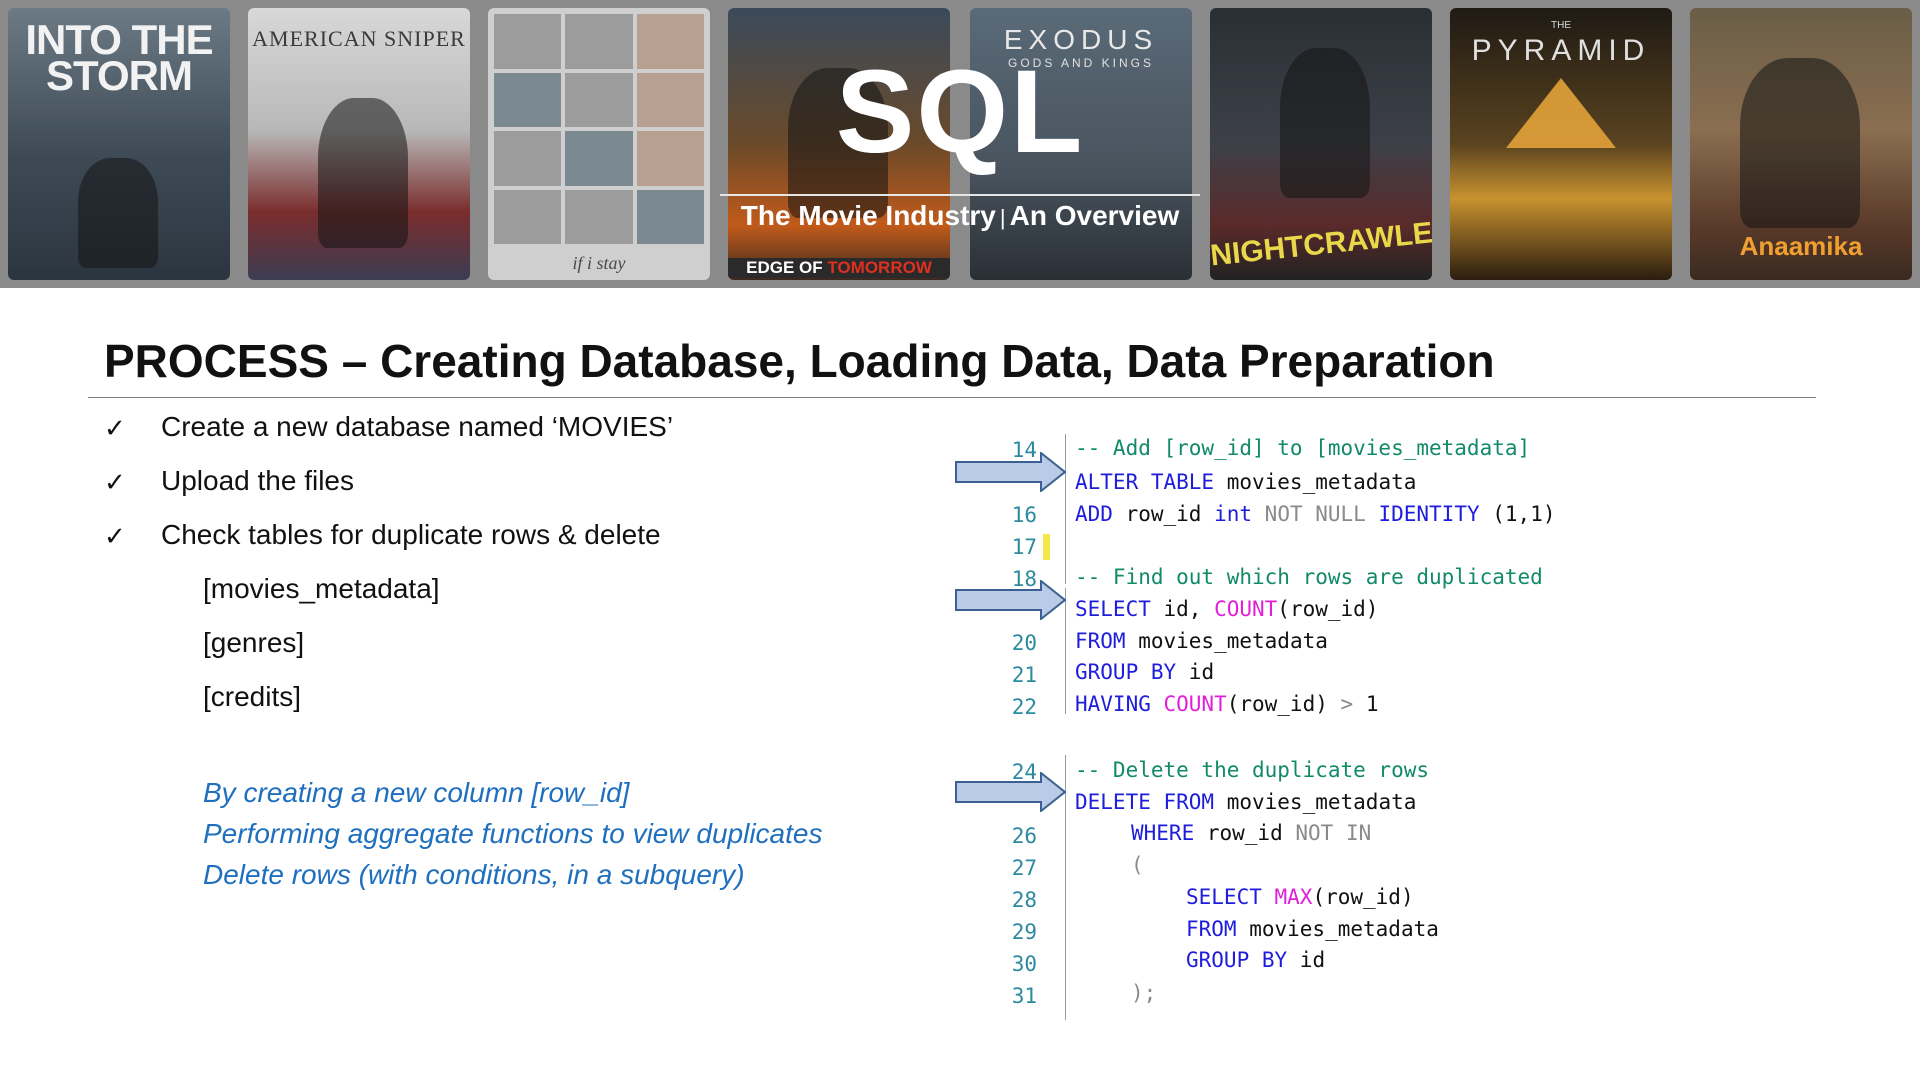 The height and width of the screenshot is (1080, 1920). What do you see at coordinates (1251, 833) in the screenshot?
I see `code-line: WHERE row_id NOT IN` at bounding box center [1251, 833].